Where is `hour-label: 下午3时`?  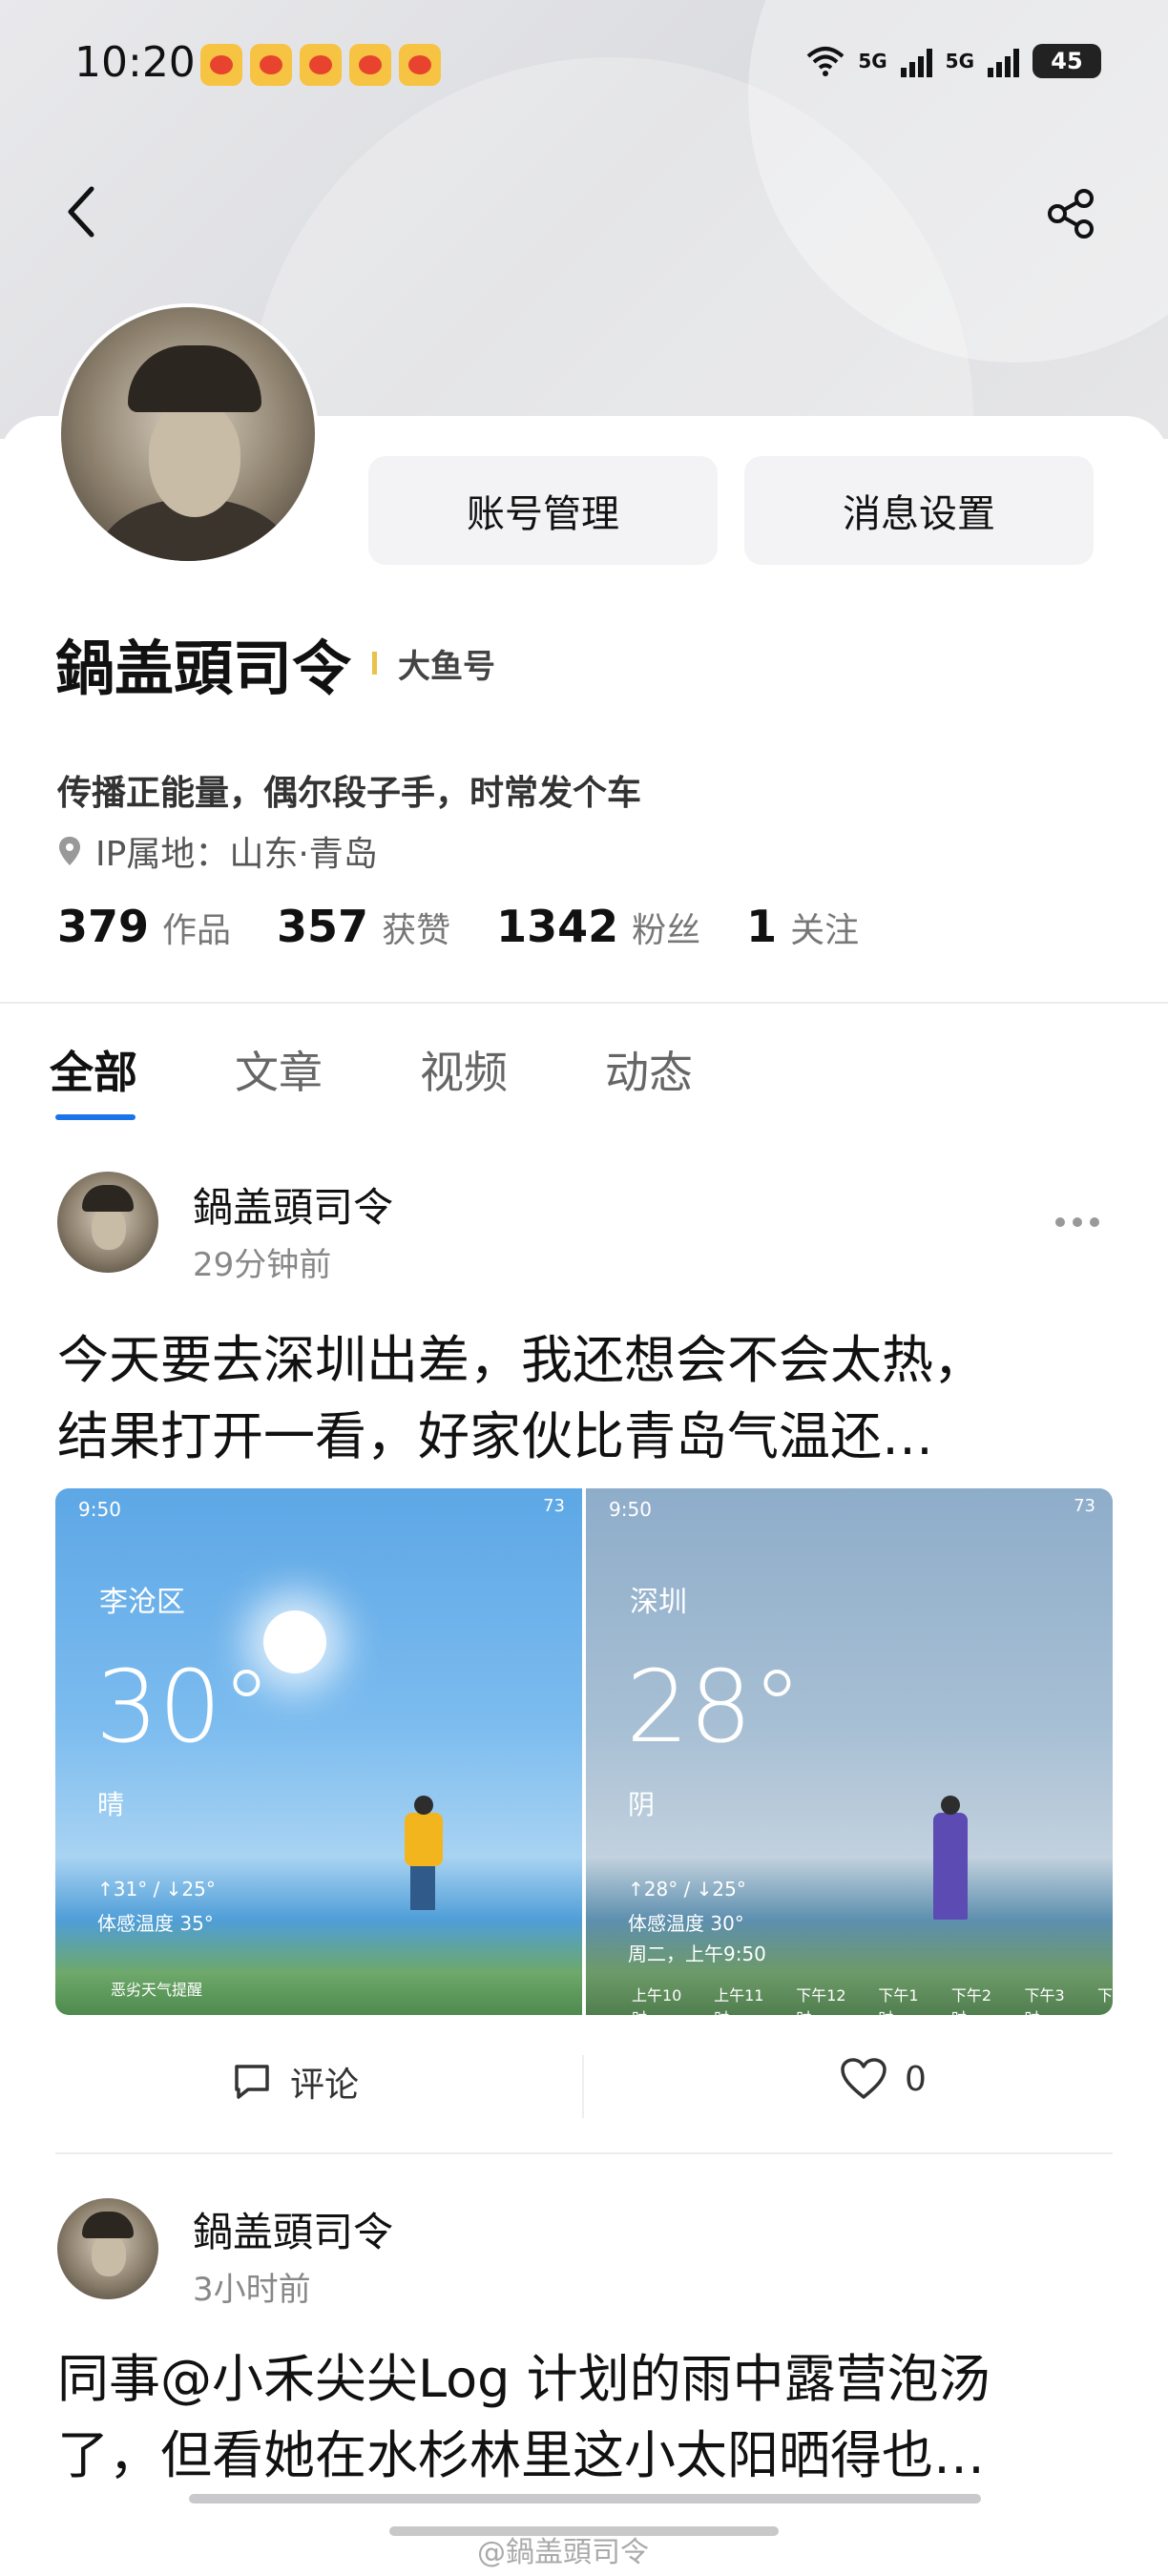 hour-label: 下午3时 is located at coordinates (1044, 2000).